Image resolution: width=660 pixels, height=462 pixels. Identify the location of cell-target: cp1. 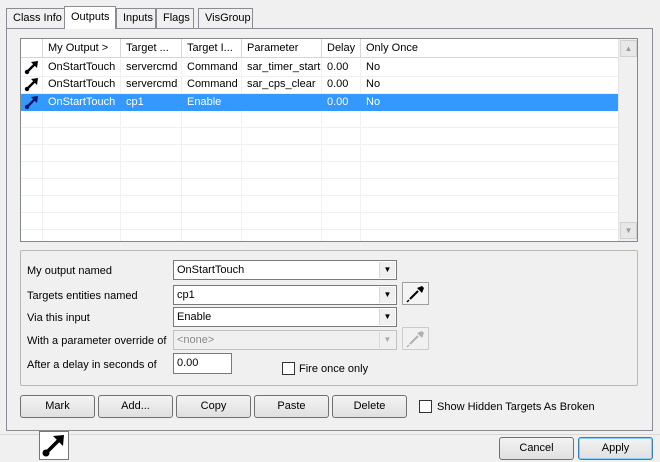
(135, 102).